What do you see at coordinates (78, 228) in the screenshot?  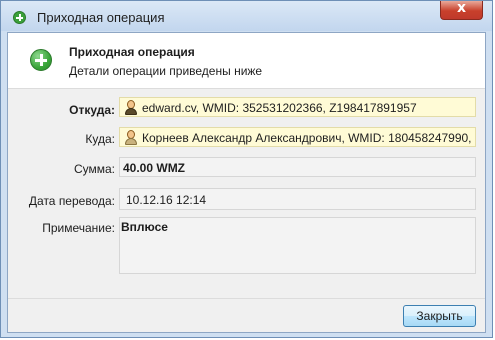 I see `note-label: Примечание:` at bounding box center [78, 228].